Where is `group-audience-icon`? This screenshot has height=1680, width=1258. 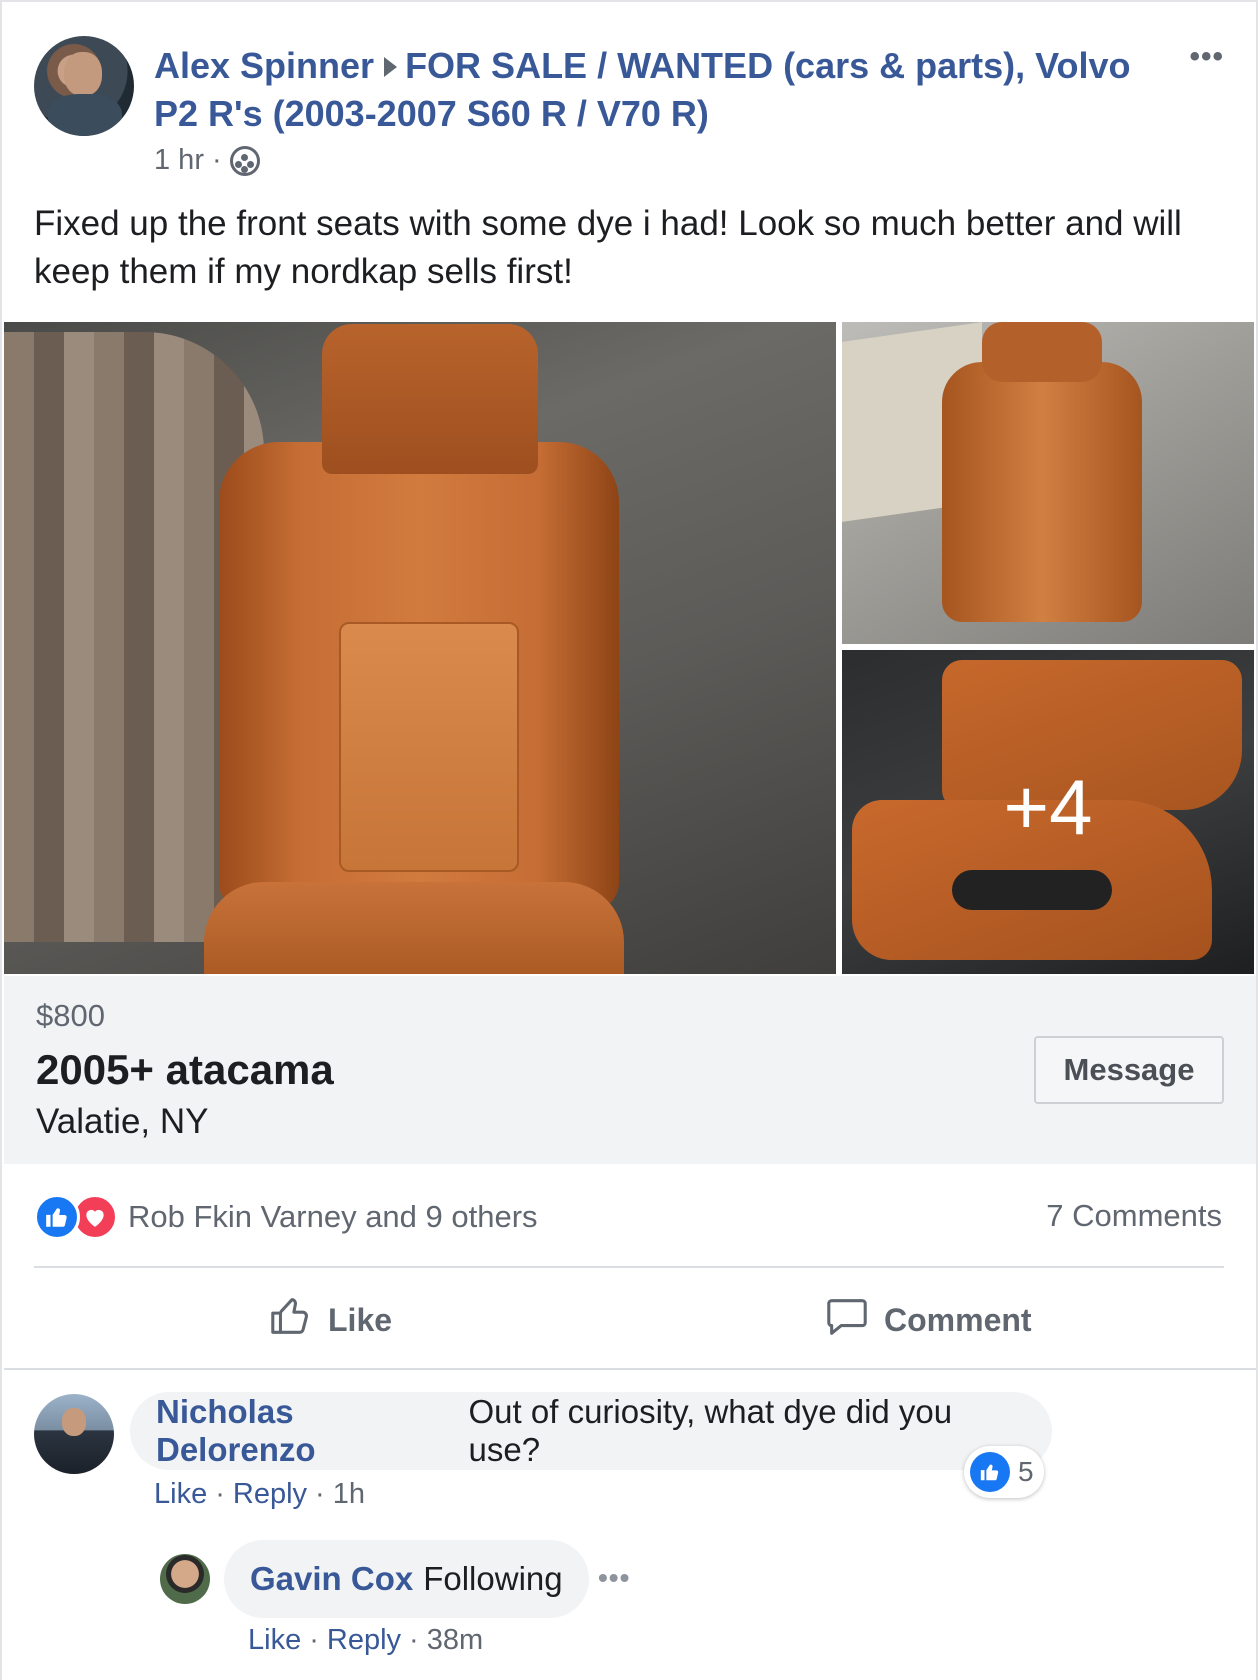 group-audience-icon is located at coordinates (244, 160).